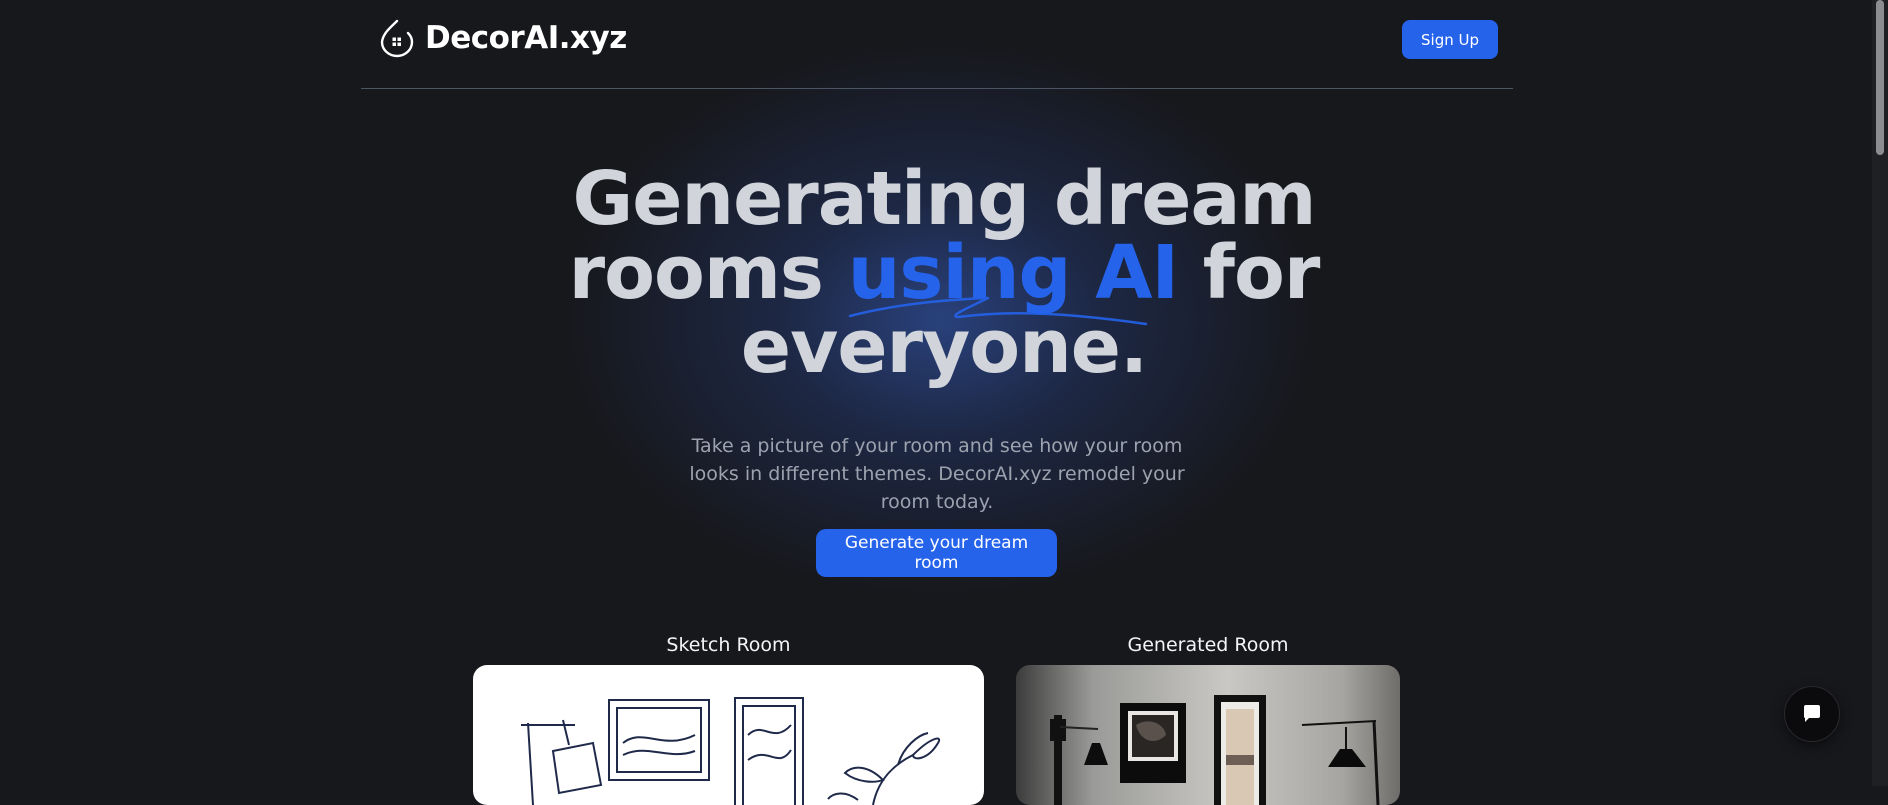  Describe the element at coordinates (1450, 39) in the screenshot. I see `sign-up-button: Sign Up` at that location.